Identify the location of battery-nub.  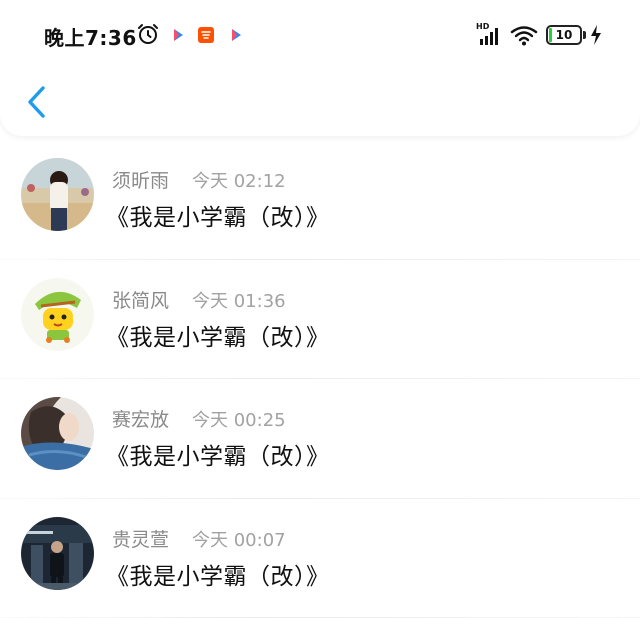
(584, 35).